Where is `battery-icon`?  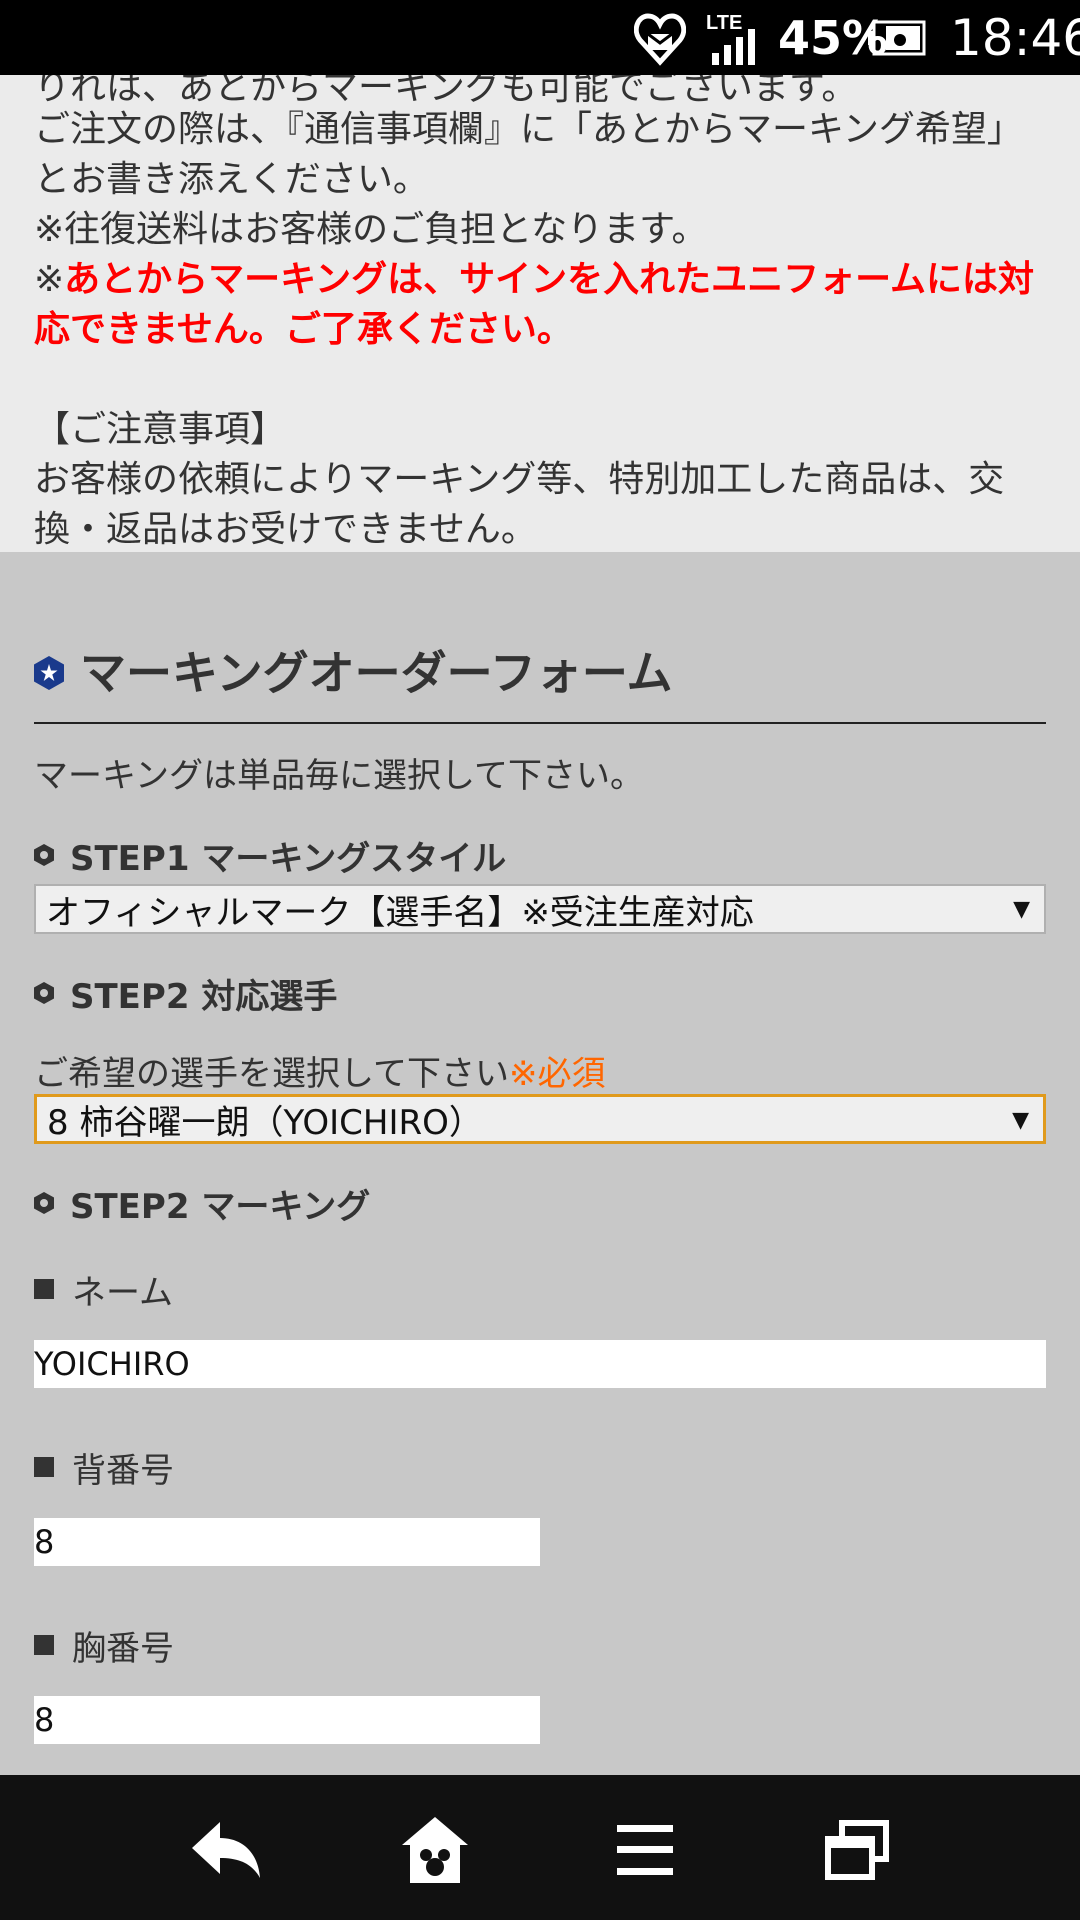 battery-icon is located at coordinates (897, 37).